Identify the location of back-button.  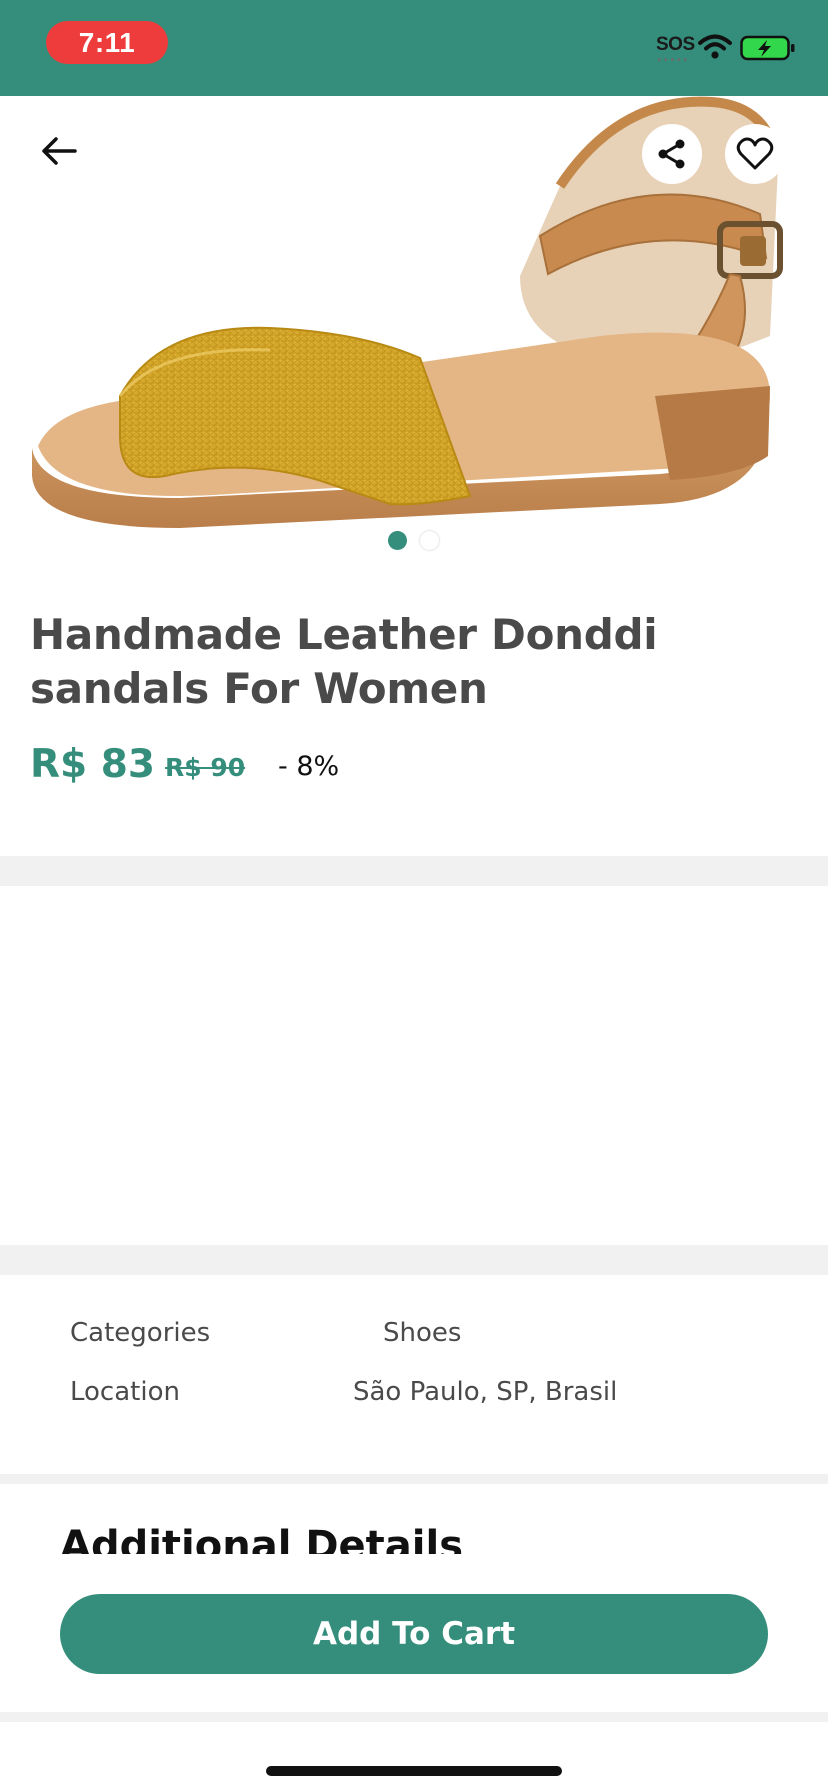
(59, 151).